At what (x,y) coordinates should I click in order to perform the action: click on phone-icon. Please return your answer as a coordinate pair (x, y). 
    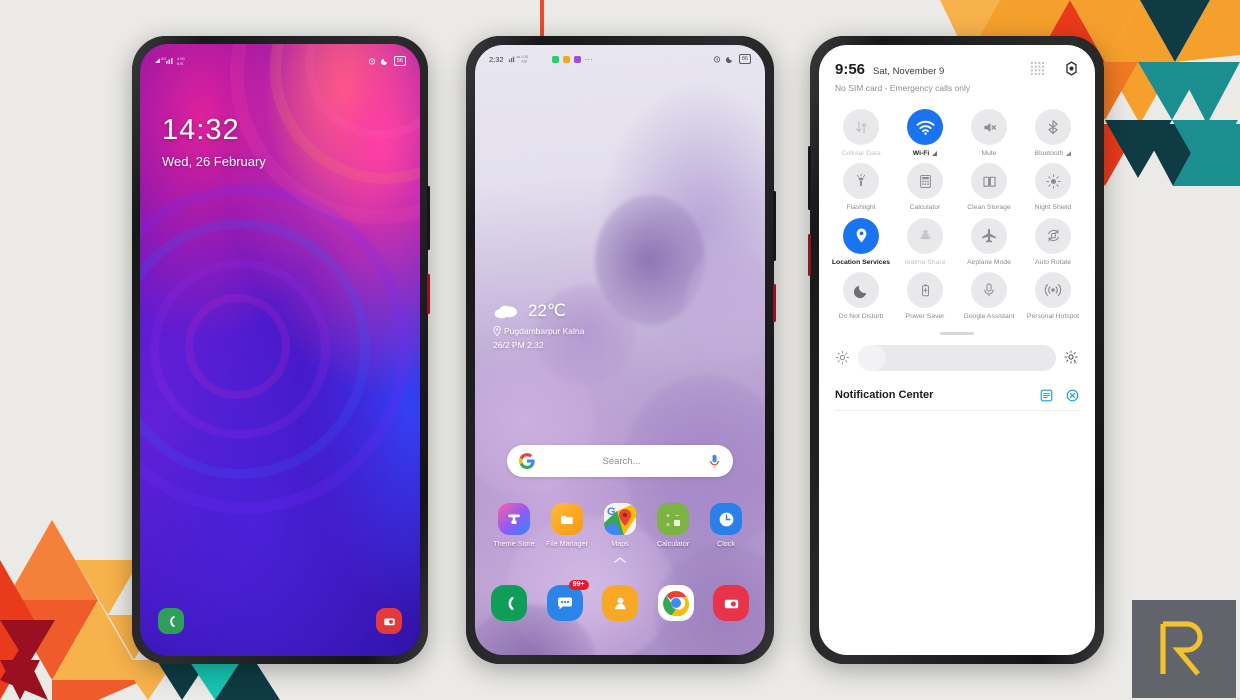
    Looking at the image, I should click on (172, 621).